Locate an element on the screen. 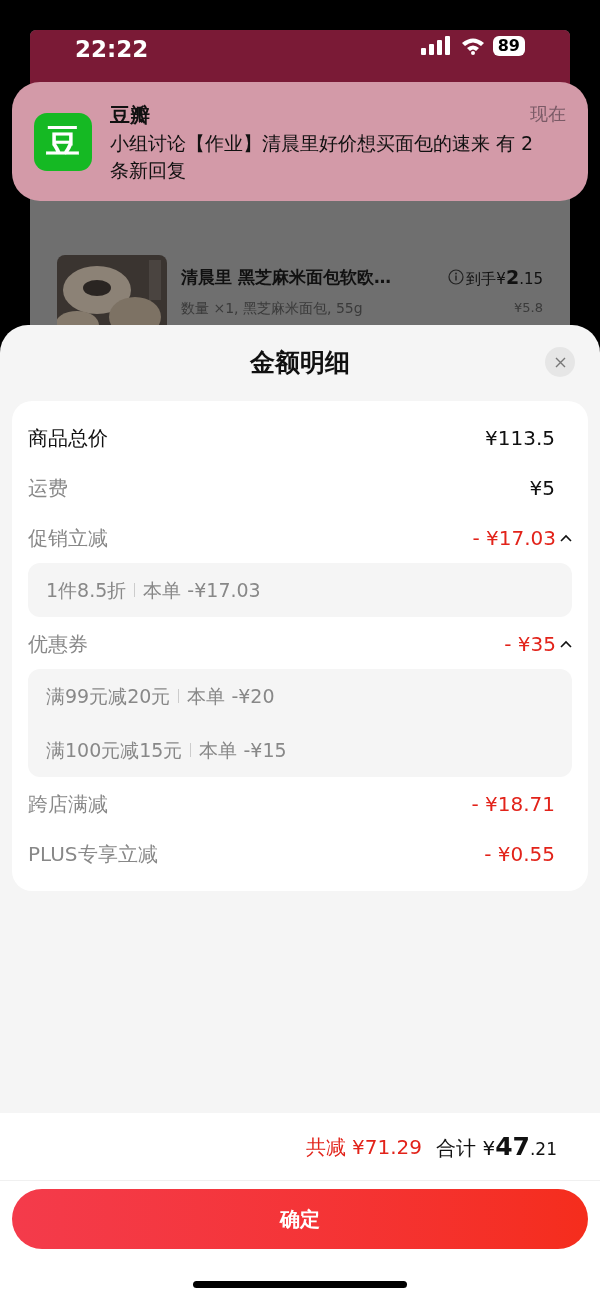  app-icon: 豆 is located at coordinates (63, 141).